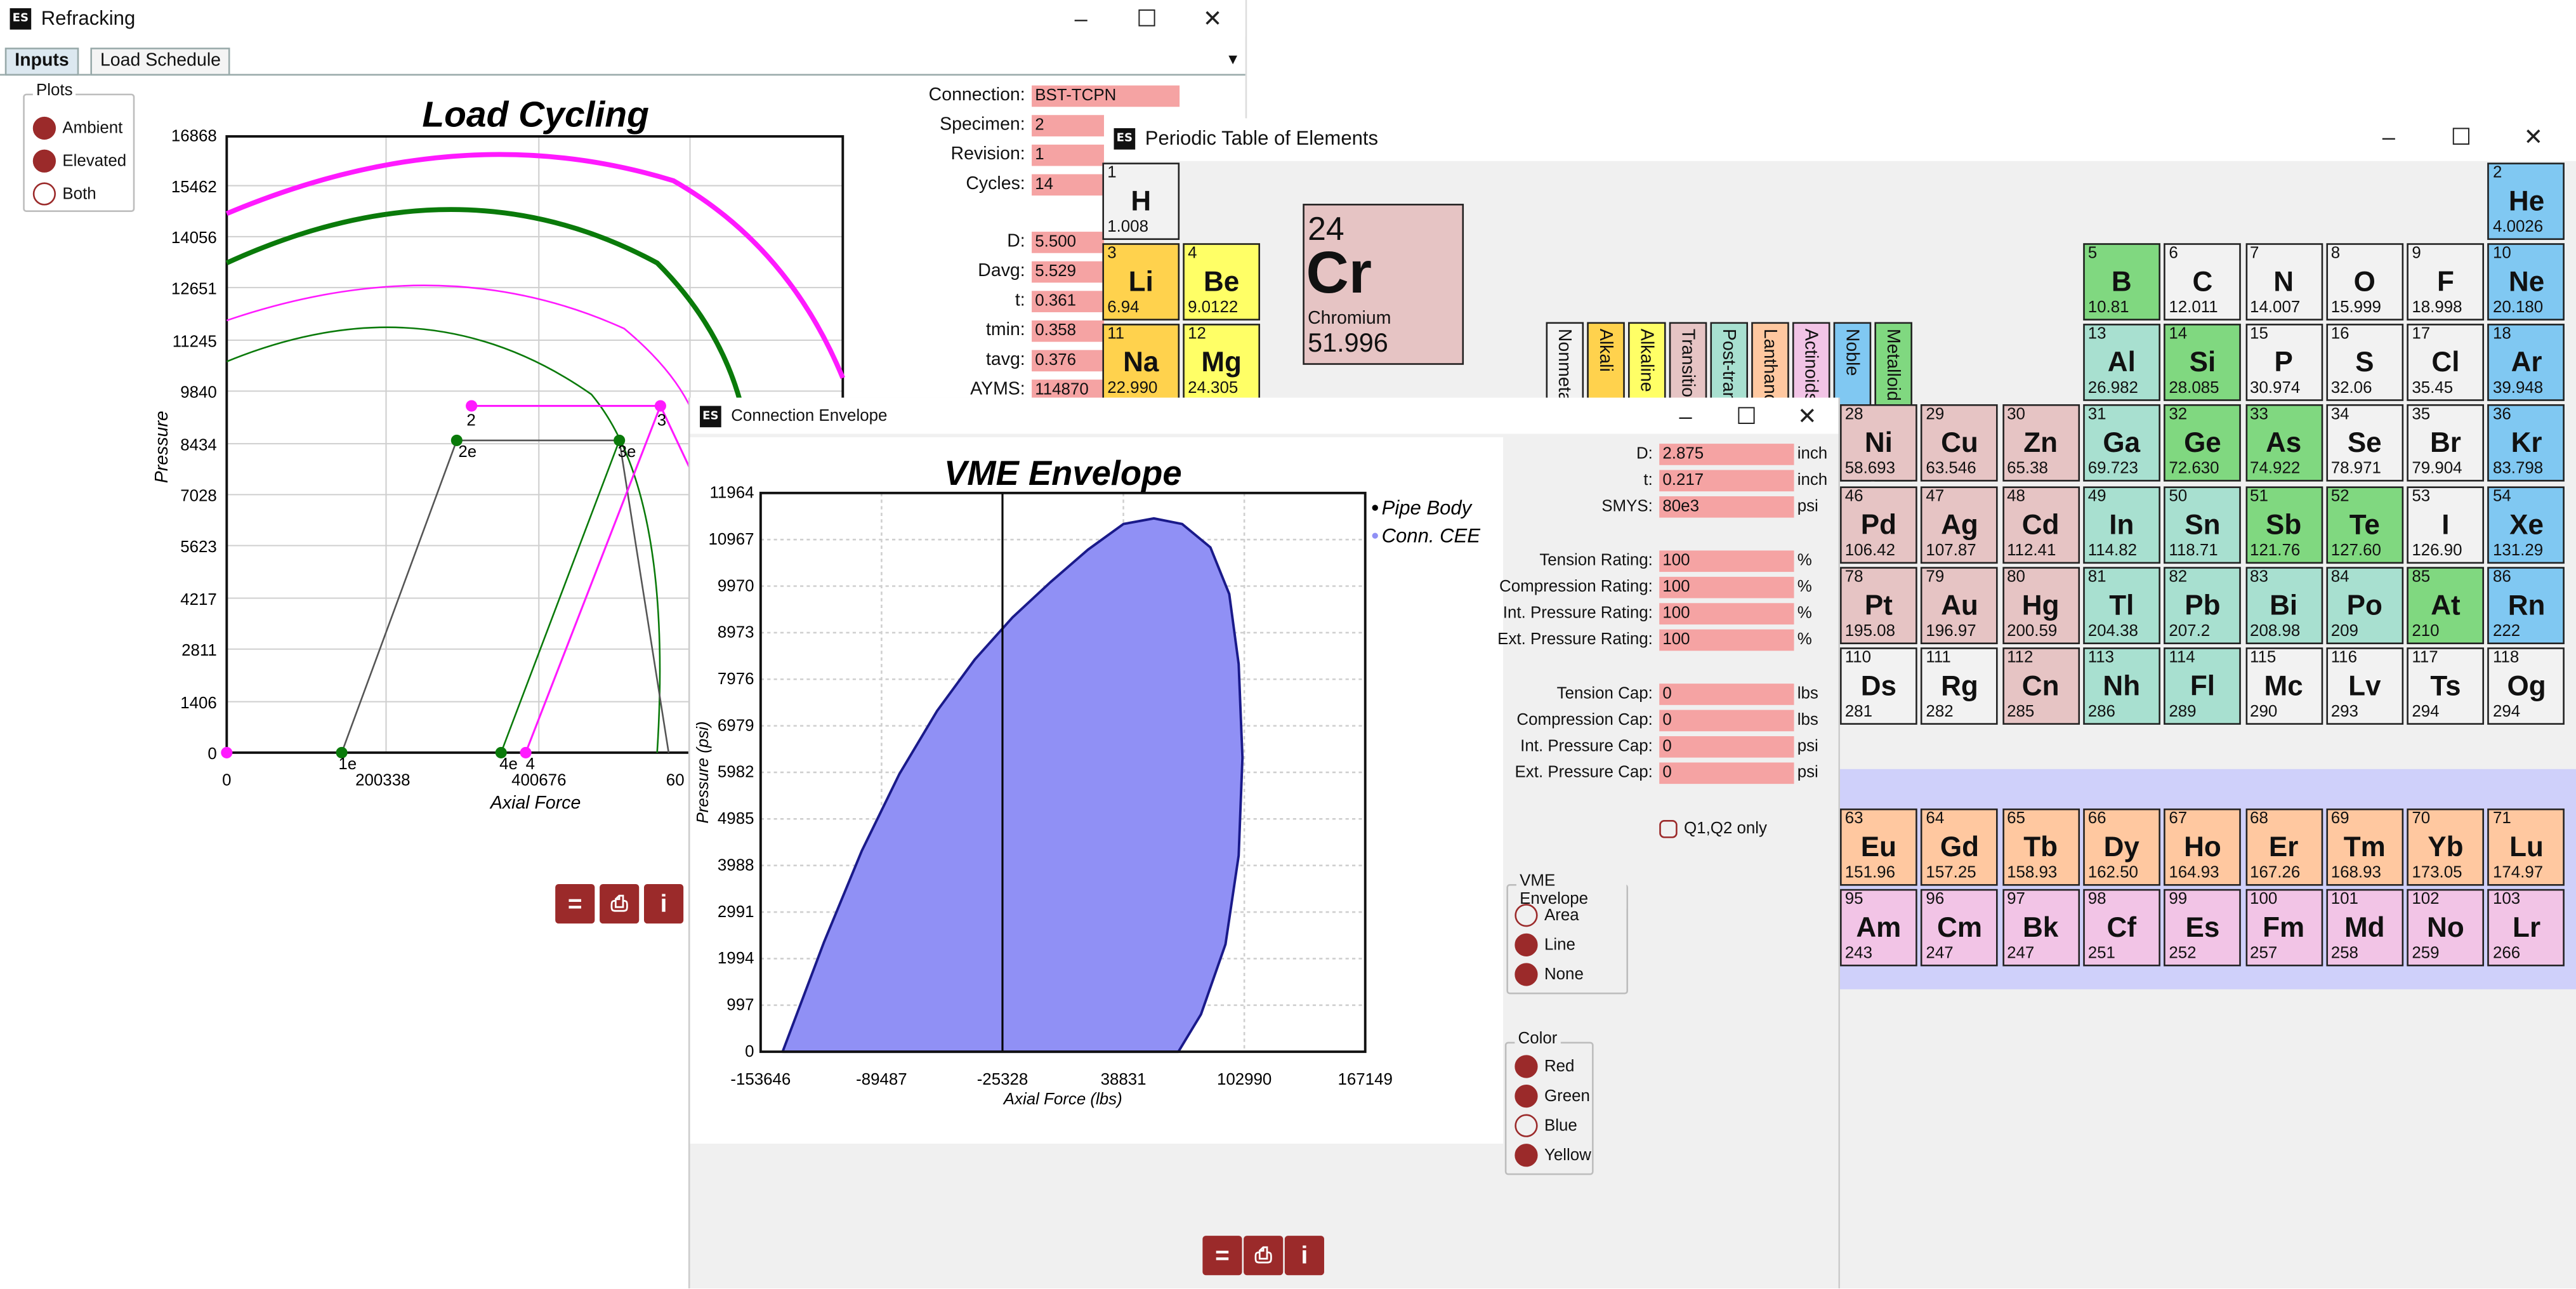 The width and height of the screenshot is (2576, 1289). What do you see at coordinates (2041, 928) in the screenshot?
I see `element-bk: 97 Bk 247` at bounding box center [2041, 928].